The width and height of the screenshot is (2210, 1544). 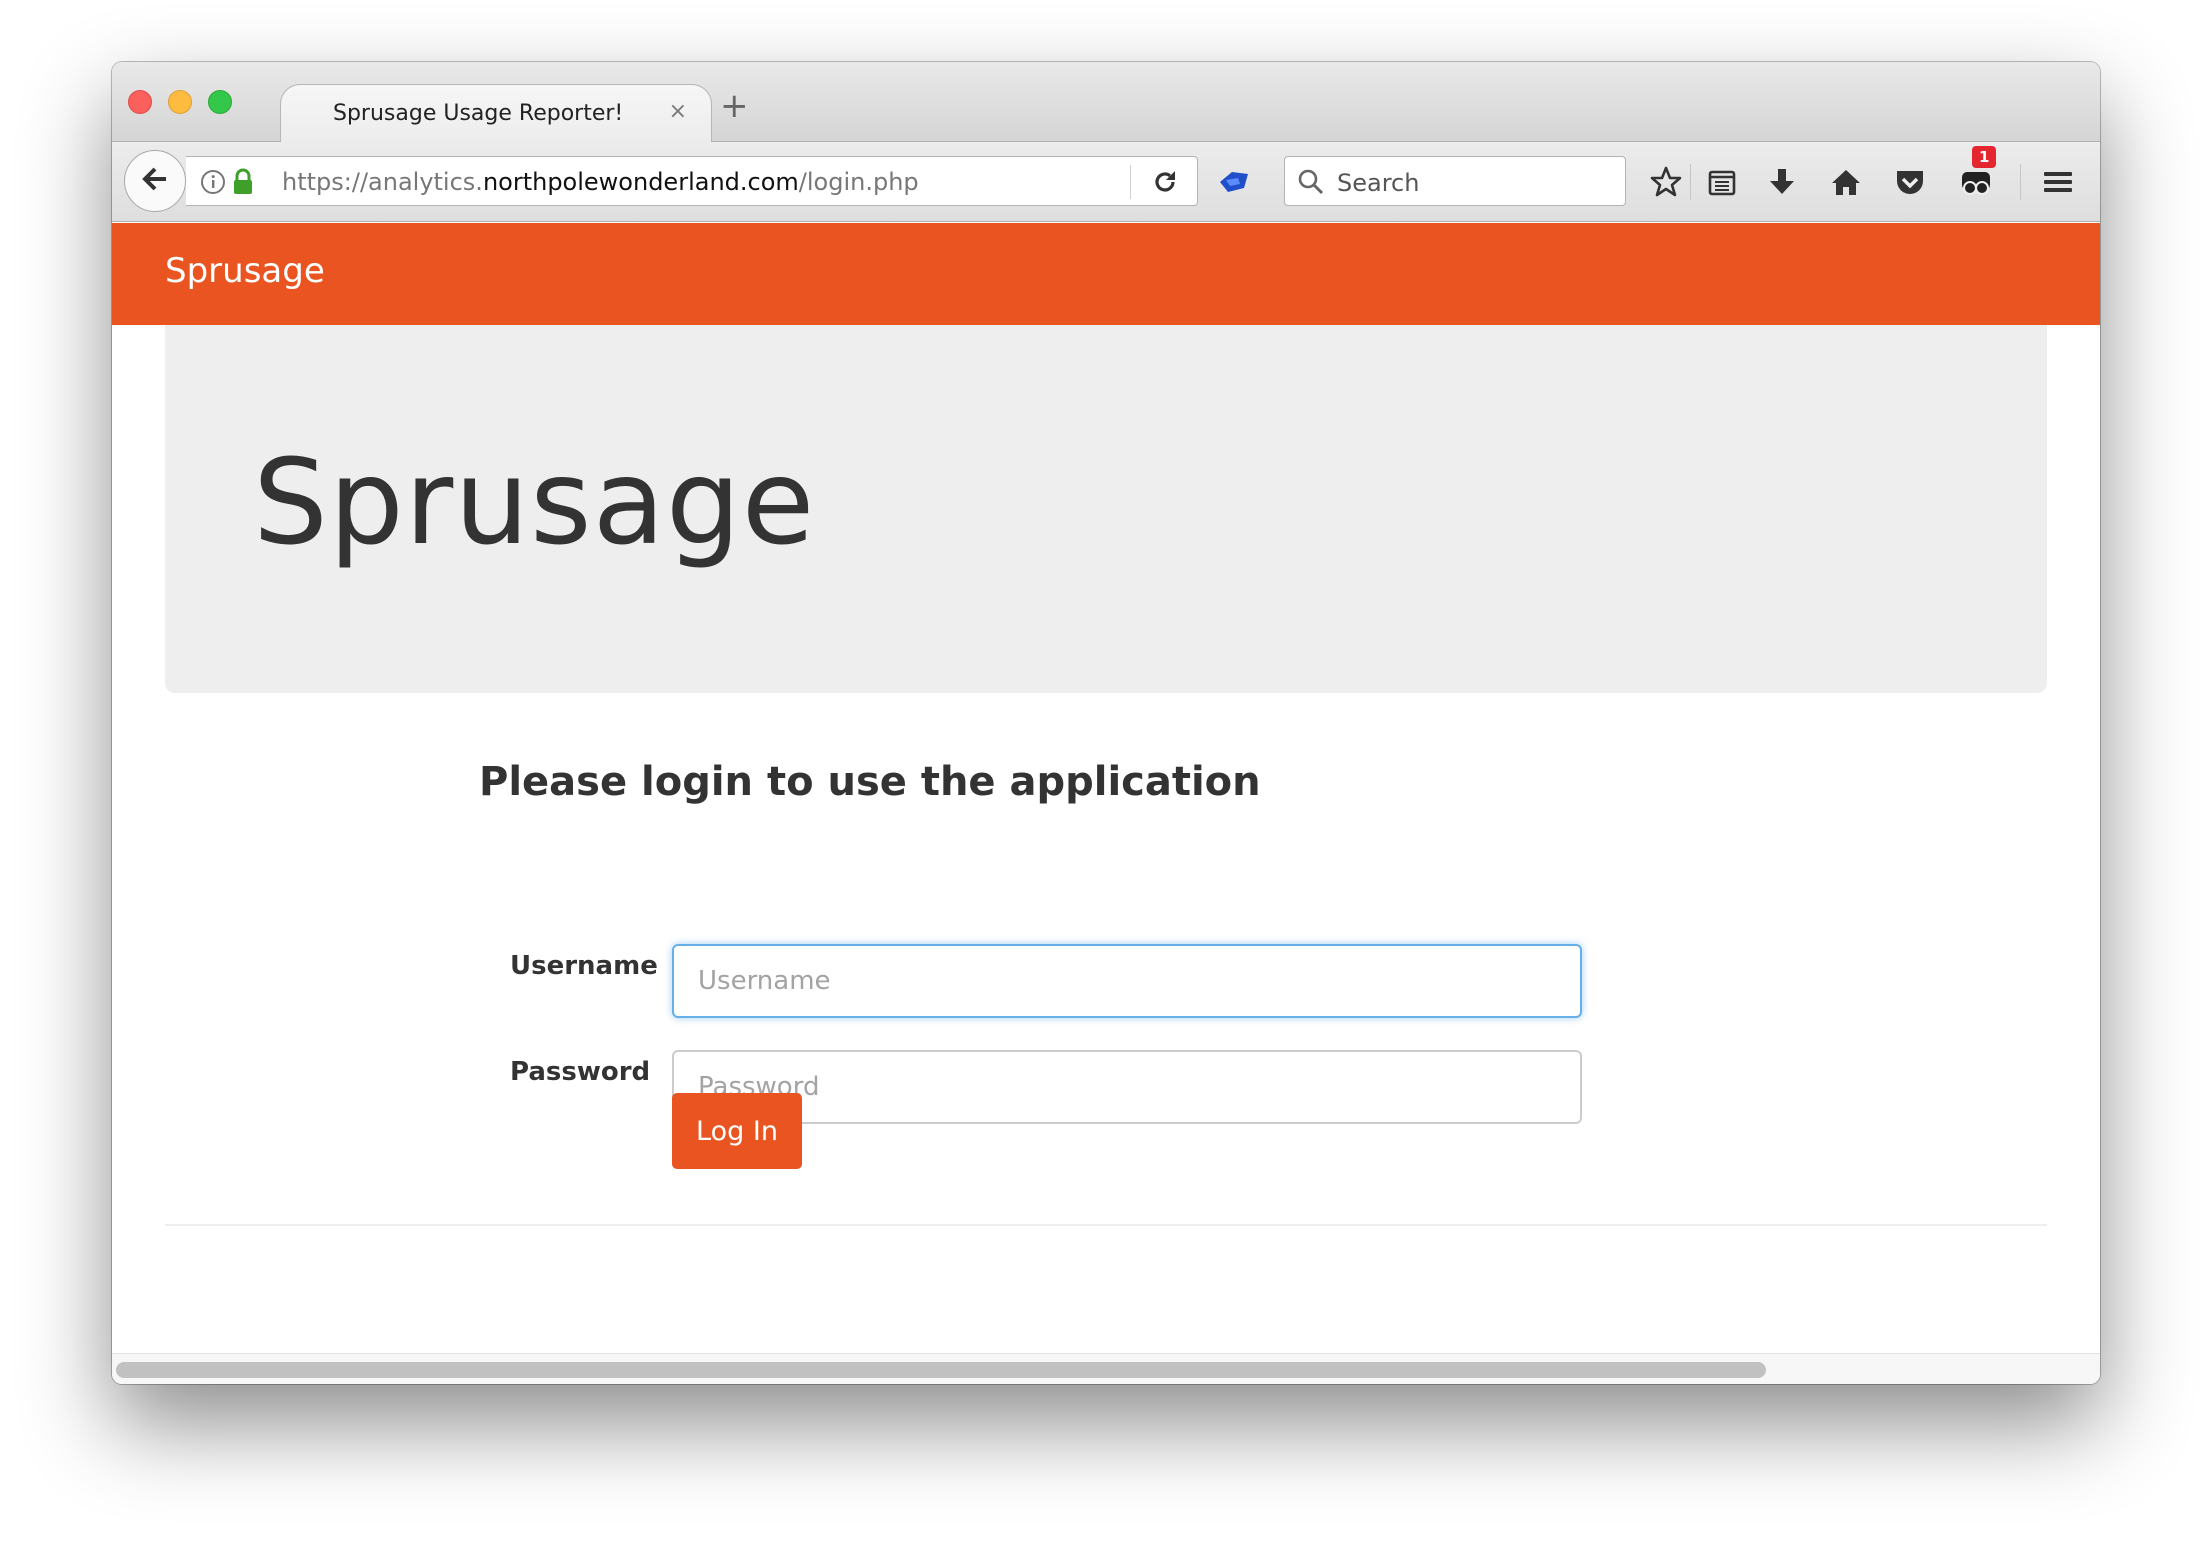 I want to click on url-separator, so click(x=1130, y=182).